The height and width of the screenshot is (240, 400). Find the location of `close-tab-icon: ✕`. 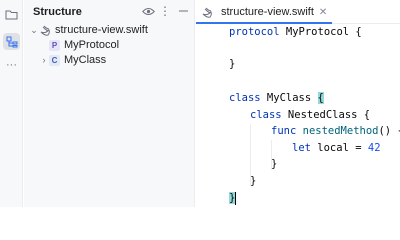

close-tab-icon: ✕ is located at coordinates (323, 12).